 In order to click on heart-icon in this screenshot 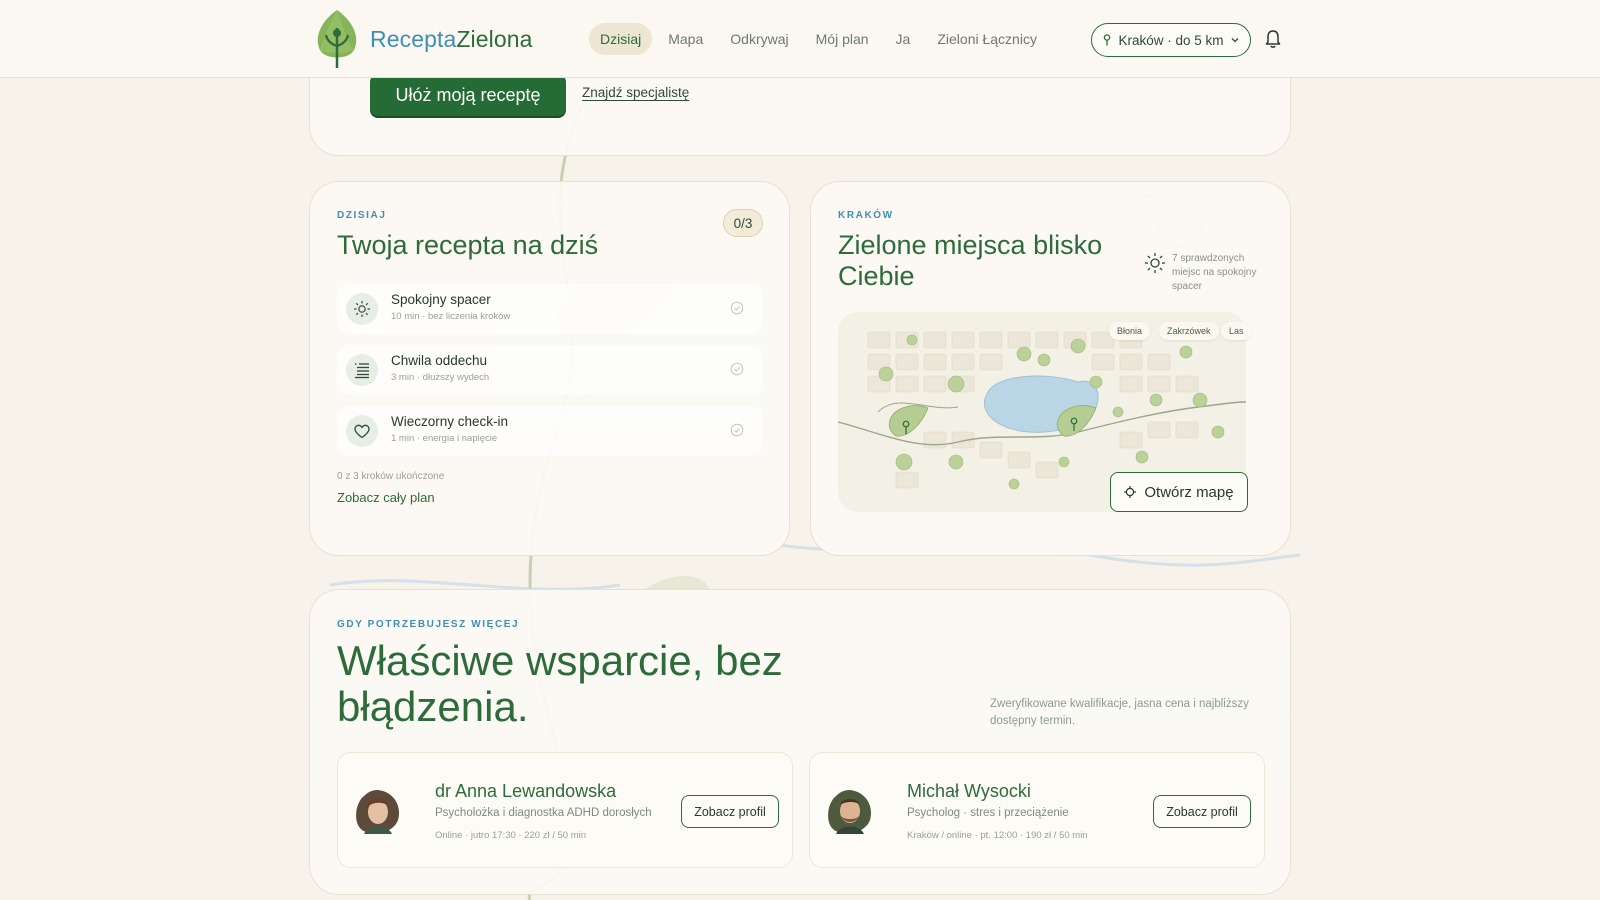, I will do `click(362, 431)`.